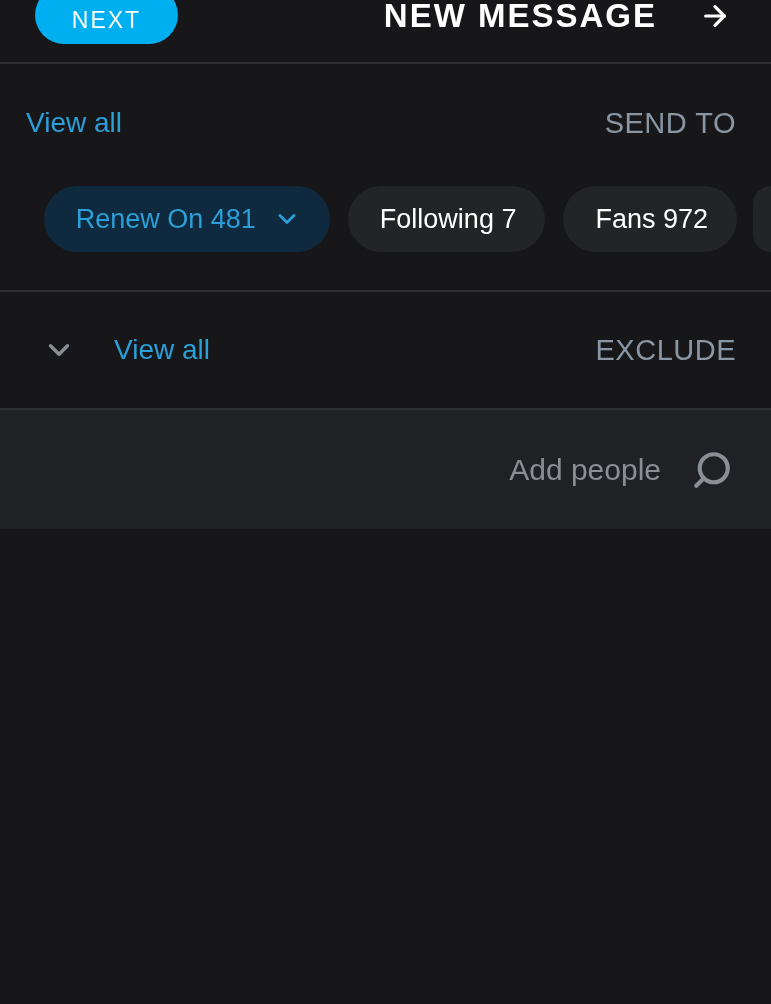  Describe the element at coordinates (446, 219) in the screenshot. I see `filter-chip: Following 7` at that location.